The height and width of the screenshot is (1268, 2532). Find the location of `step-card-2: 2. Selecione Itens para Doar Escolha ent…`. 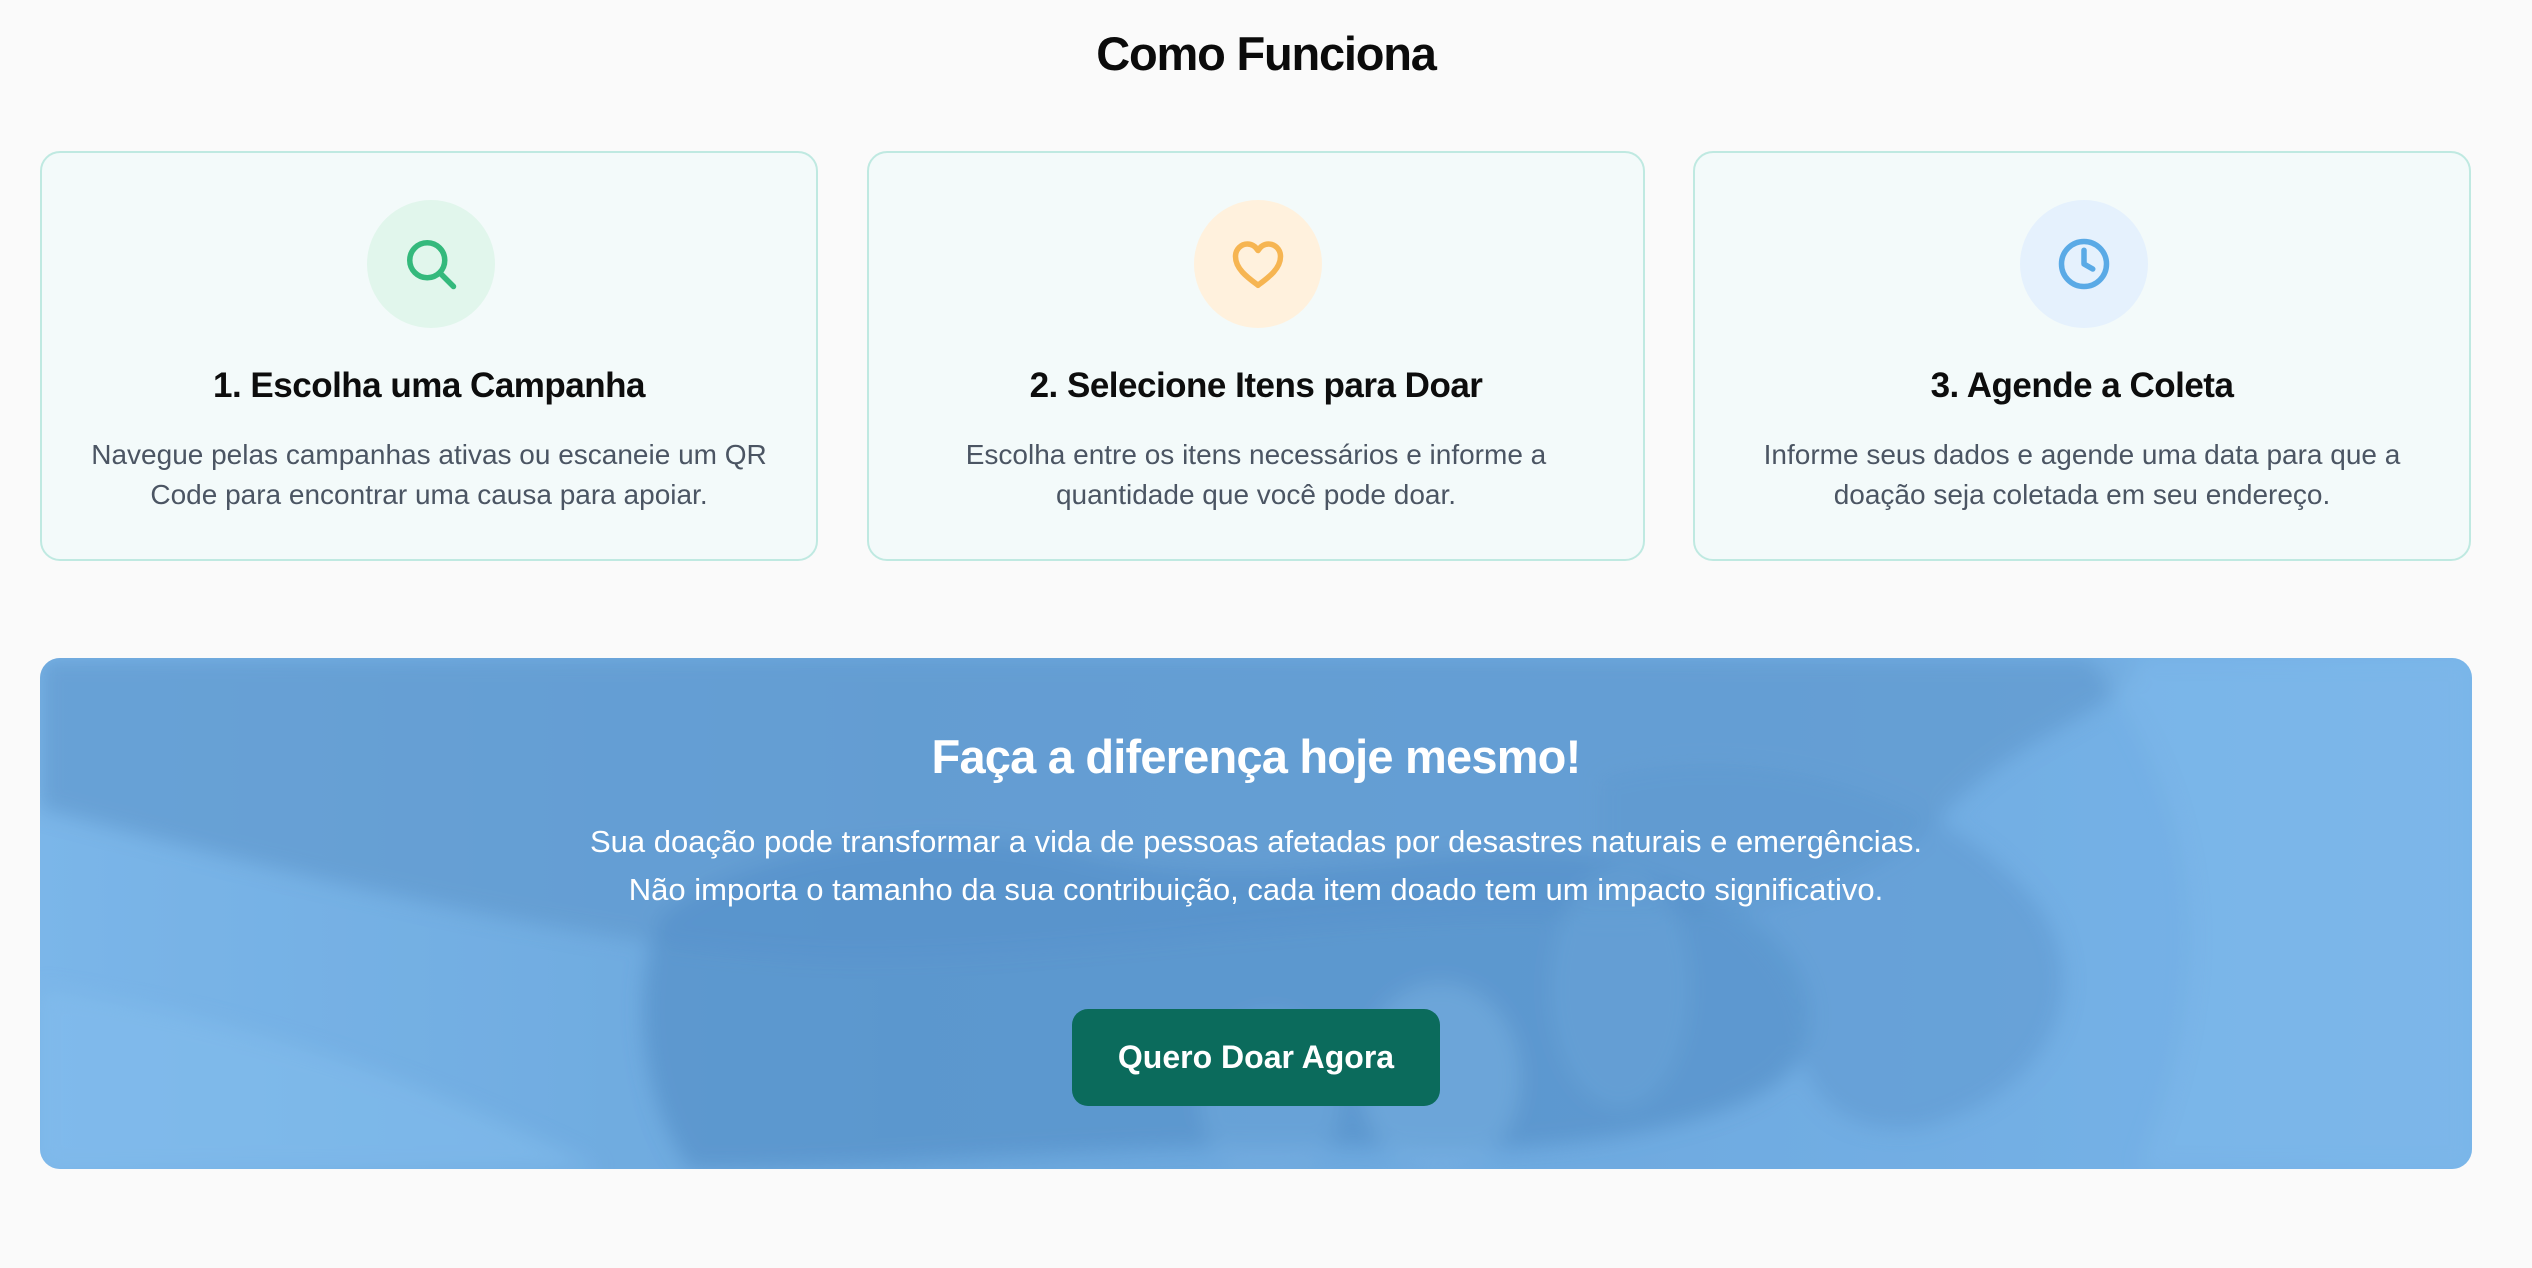

step-card-2: 2. Selecione Itens para Doar Escolha ent… is located at coordinates (1256, 356).